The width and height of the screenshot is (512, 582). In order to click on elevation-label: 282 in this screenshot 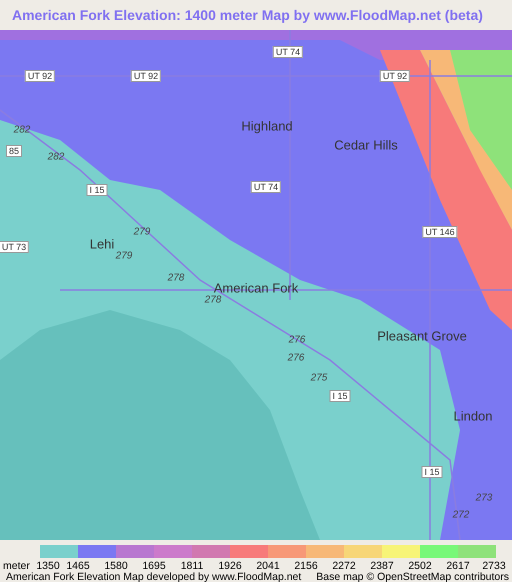, I will do `click(56, 157)`.